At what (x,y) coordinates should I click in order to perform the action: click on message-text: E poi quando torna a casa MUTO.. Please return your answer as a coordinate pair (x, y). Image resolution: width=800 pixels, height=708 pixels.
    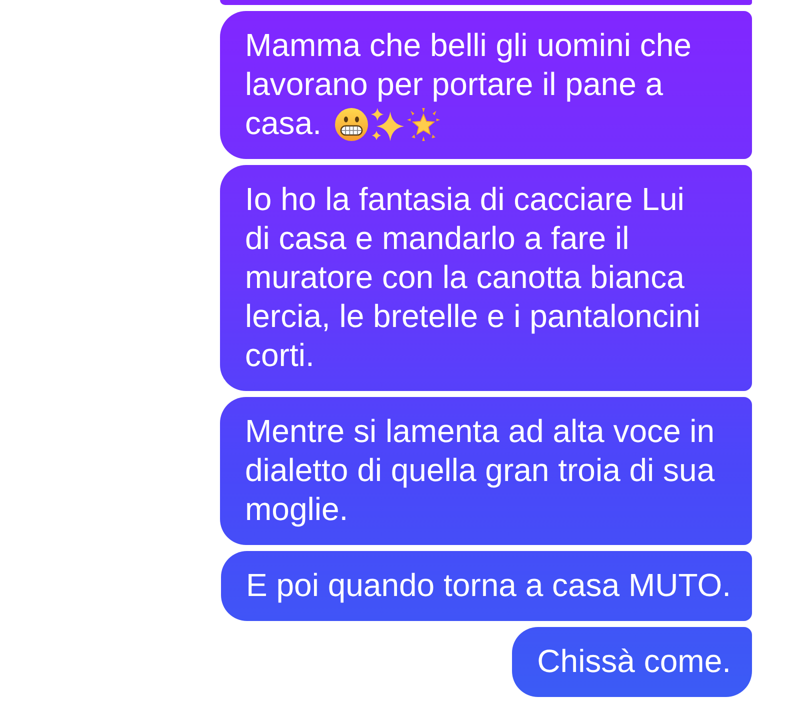
    Looking at the image, I should click on (488, 585).